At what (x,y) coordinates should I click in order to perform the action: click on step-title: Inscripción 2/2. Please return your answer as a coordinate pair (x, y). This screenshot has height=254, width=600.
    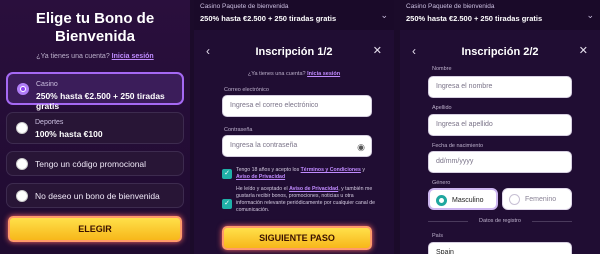
    Looking at the image, I should click on (500, 52).